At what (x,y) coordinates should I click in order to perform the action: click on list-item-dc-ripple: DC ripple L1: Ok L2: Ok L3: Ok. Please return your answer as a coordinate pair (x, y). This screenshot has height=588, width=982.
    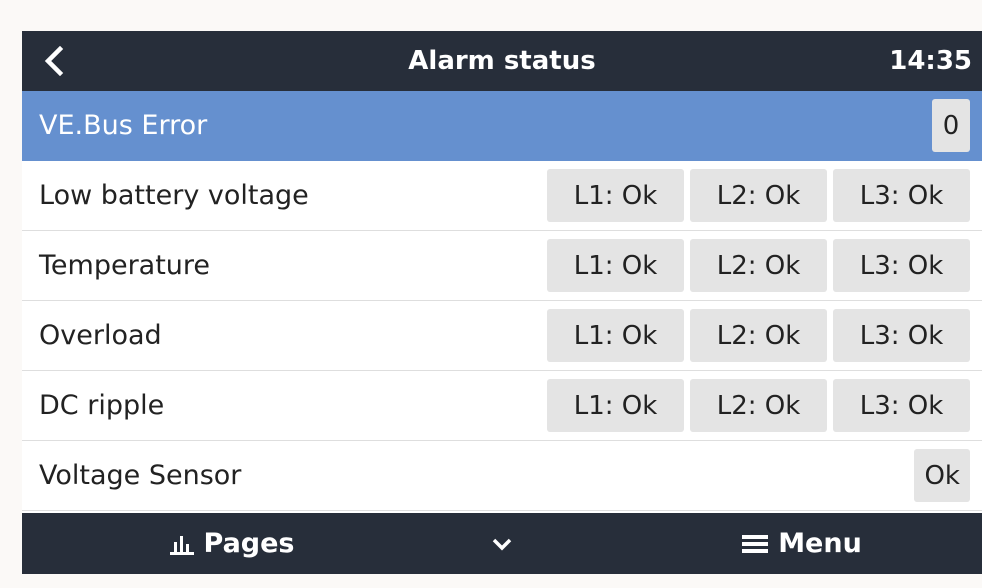
    Looking at the image, I should click on (502, 406).